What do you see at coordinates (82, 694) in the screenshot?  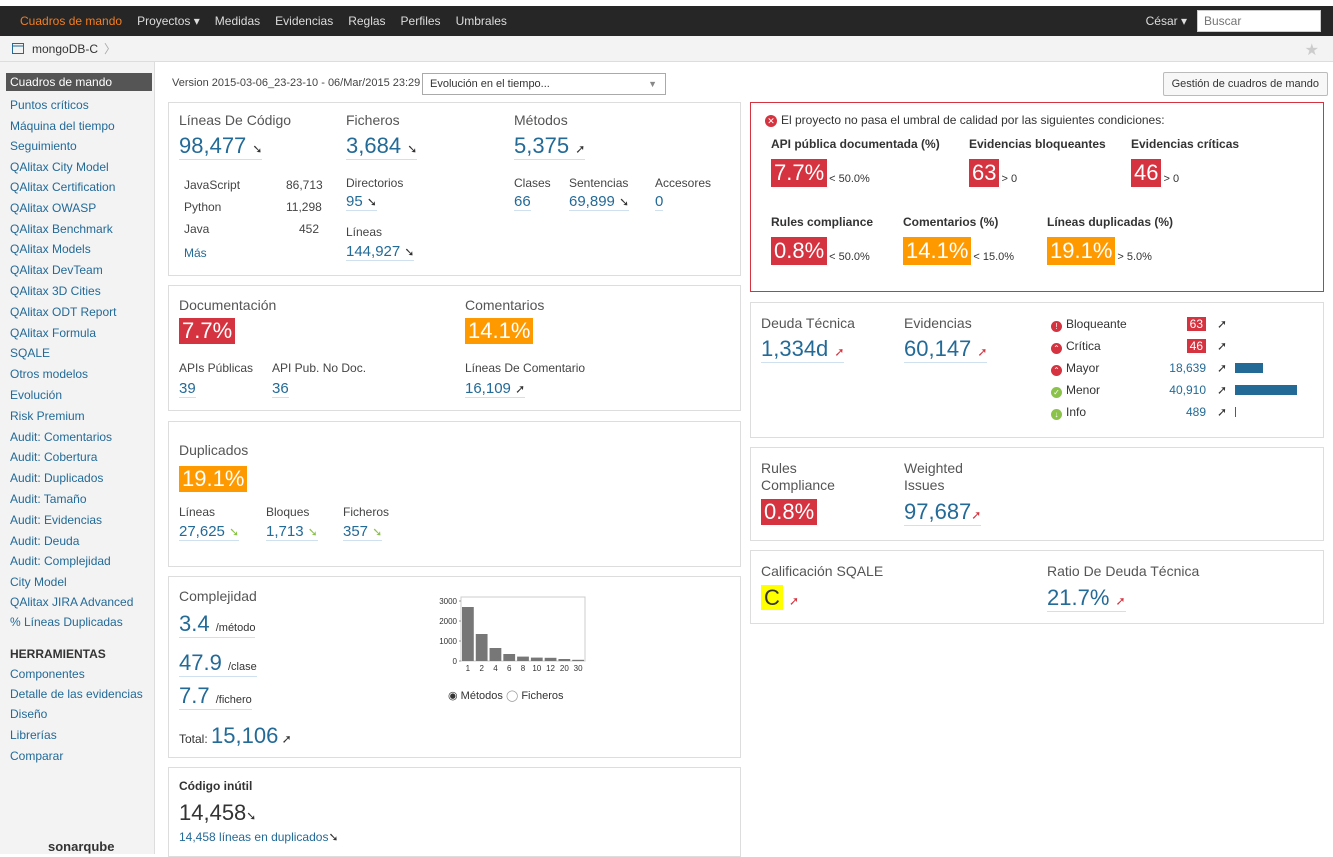 I see `tools-item: Detalle de las evidencias` at bounding box center [82, 694].